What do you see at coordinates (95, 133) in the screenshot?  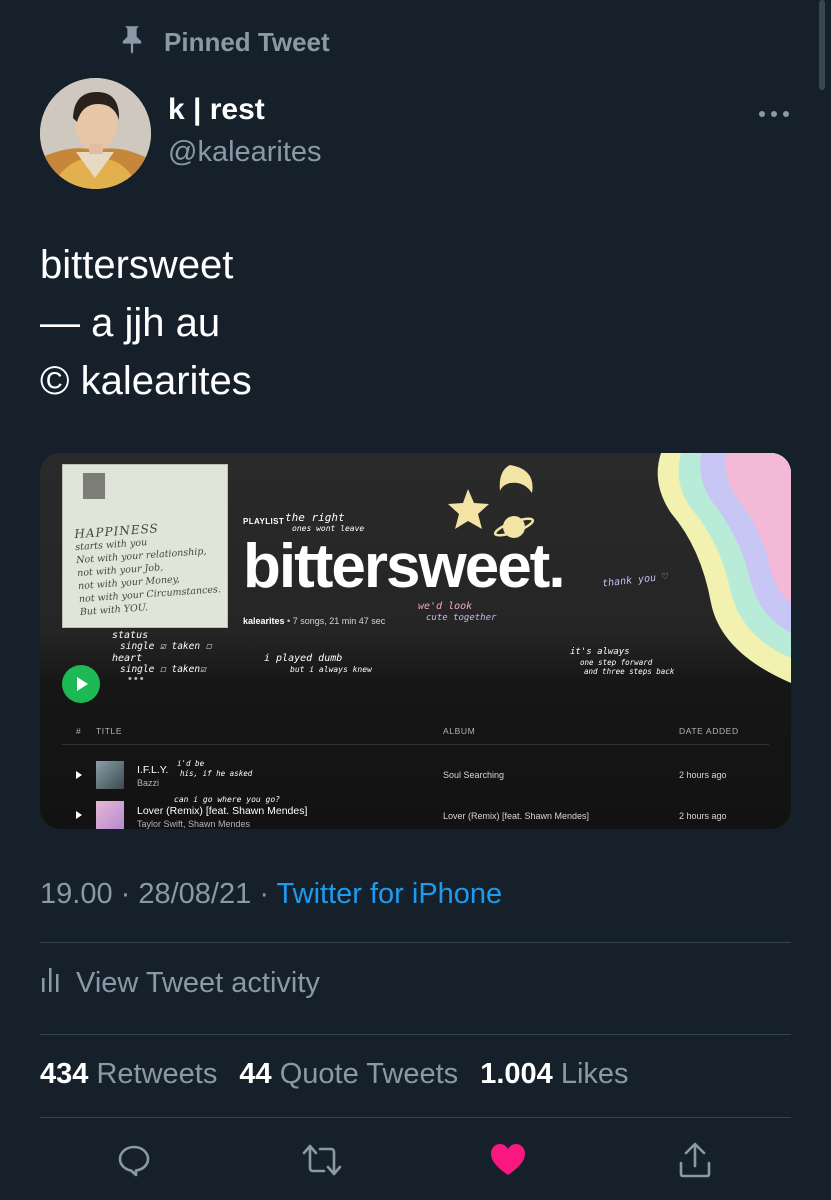 I see `avatar` at bounding box center [95, 133].